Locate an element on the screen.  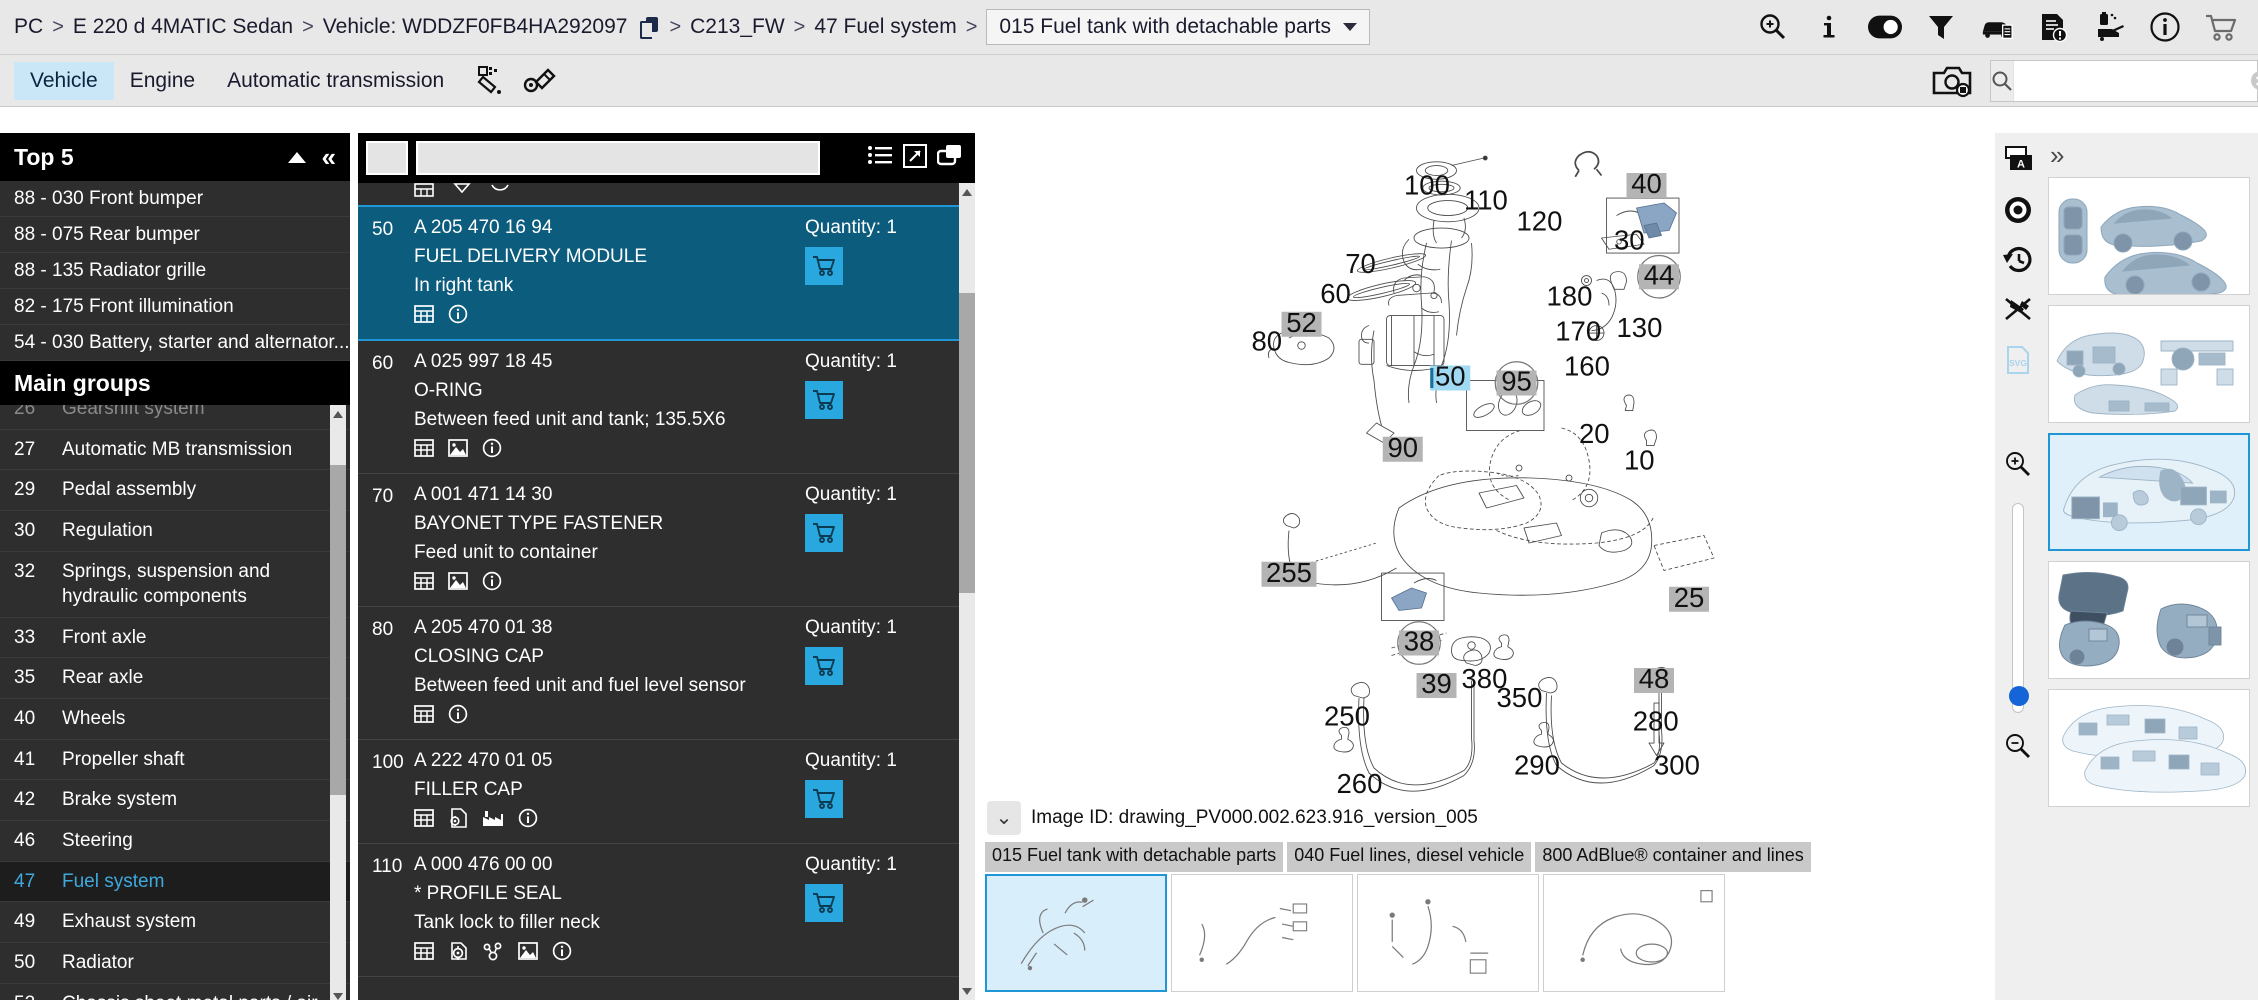
zoom-slider-handle is located at coordinates (2018, 696).